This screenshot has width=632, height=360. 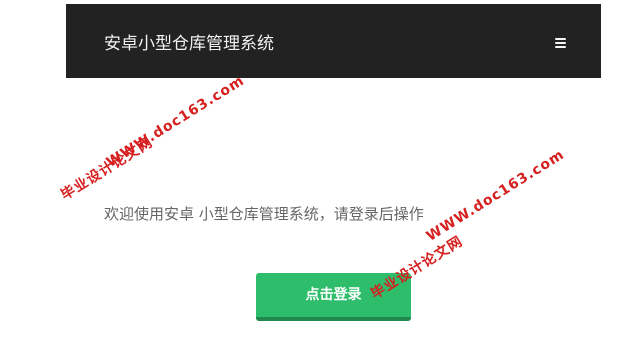 What do you see at coordinates (189, 44) in the screenshot?
I see `app-title: 安卓小型仓库管理系统` at bounding box center [189, 44].